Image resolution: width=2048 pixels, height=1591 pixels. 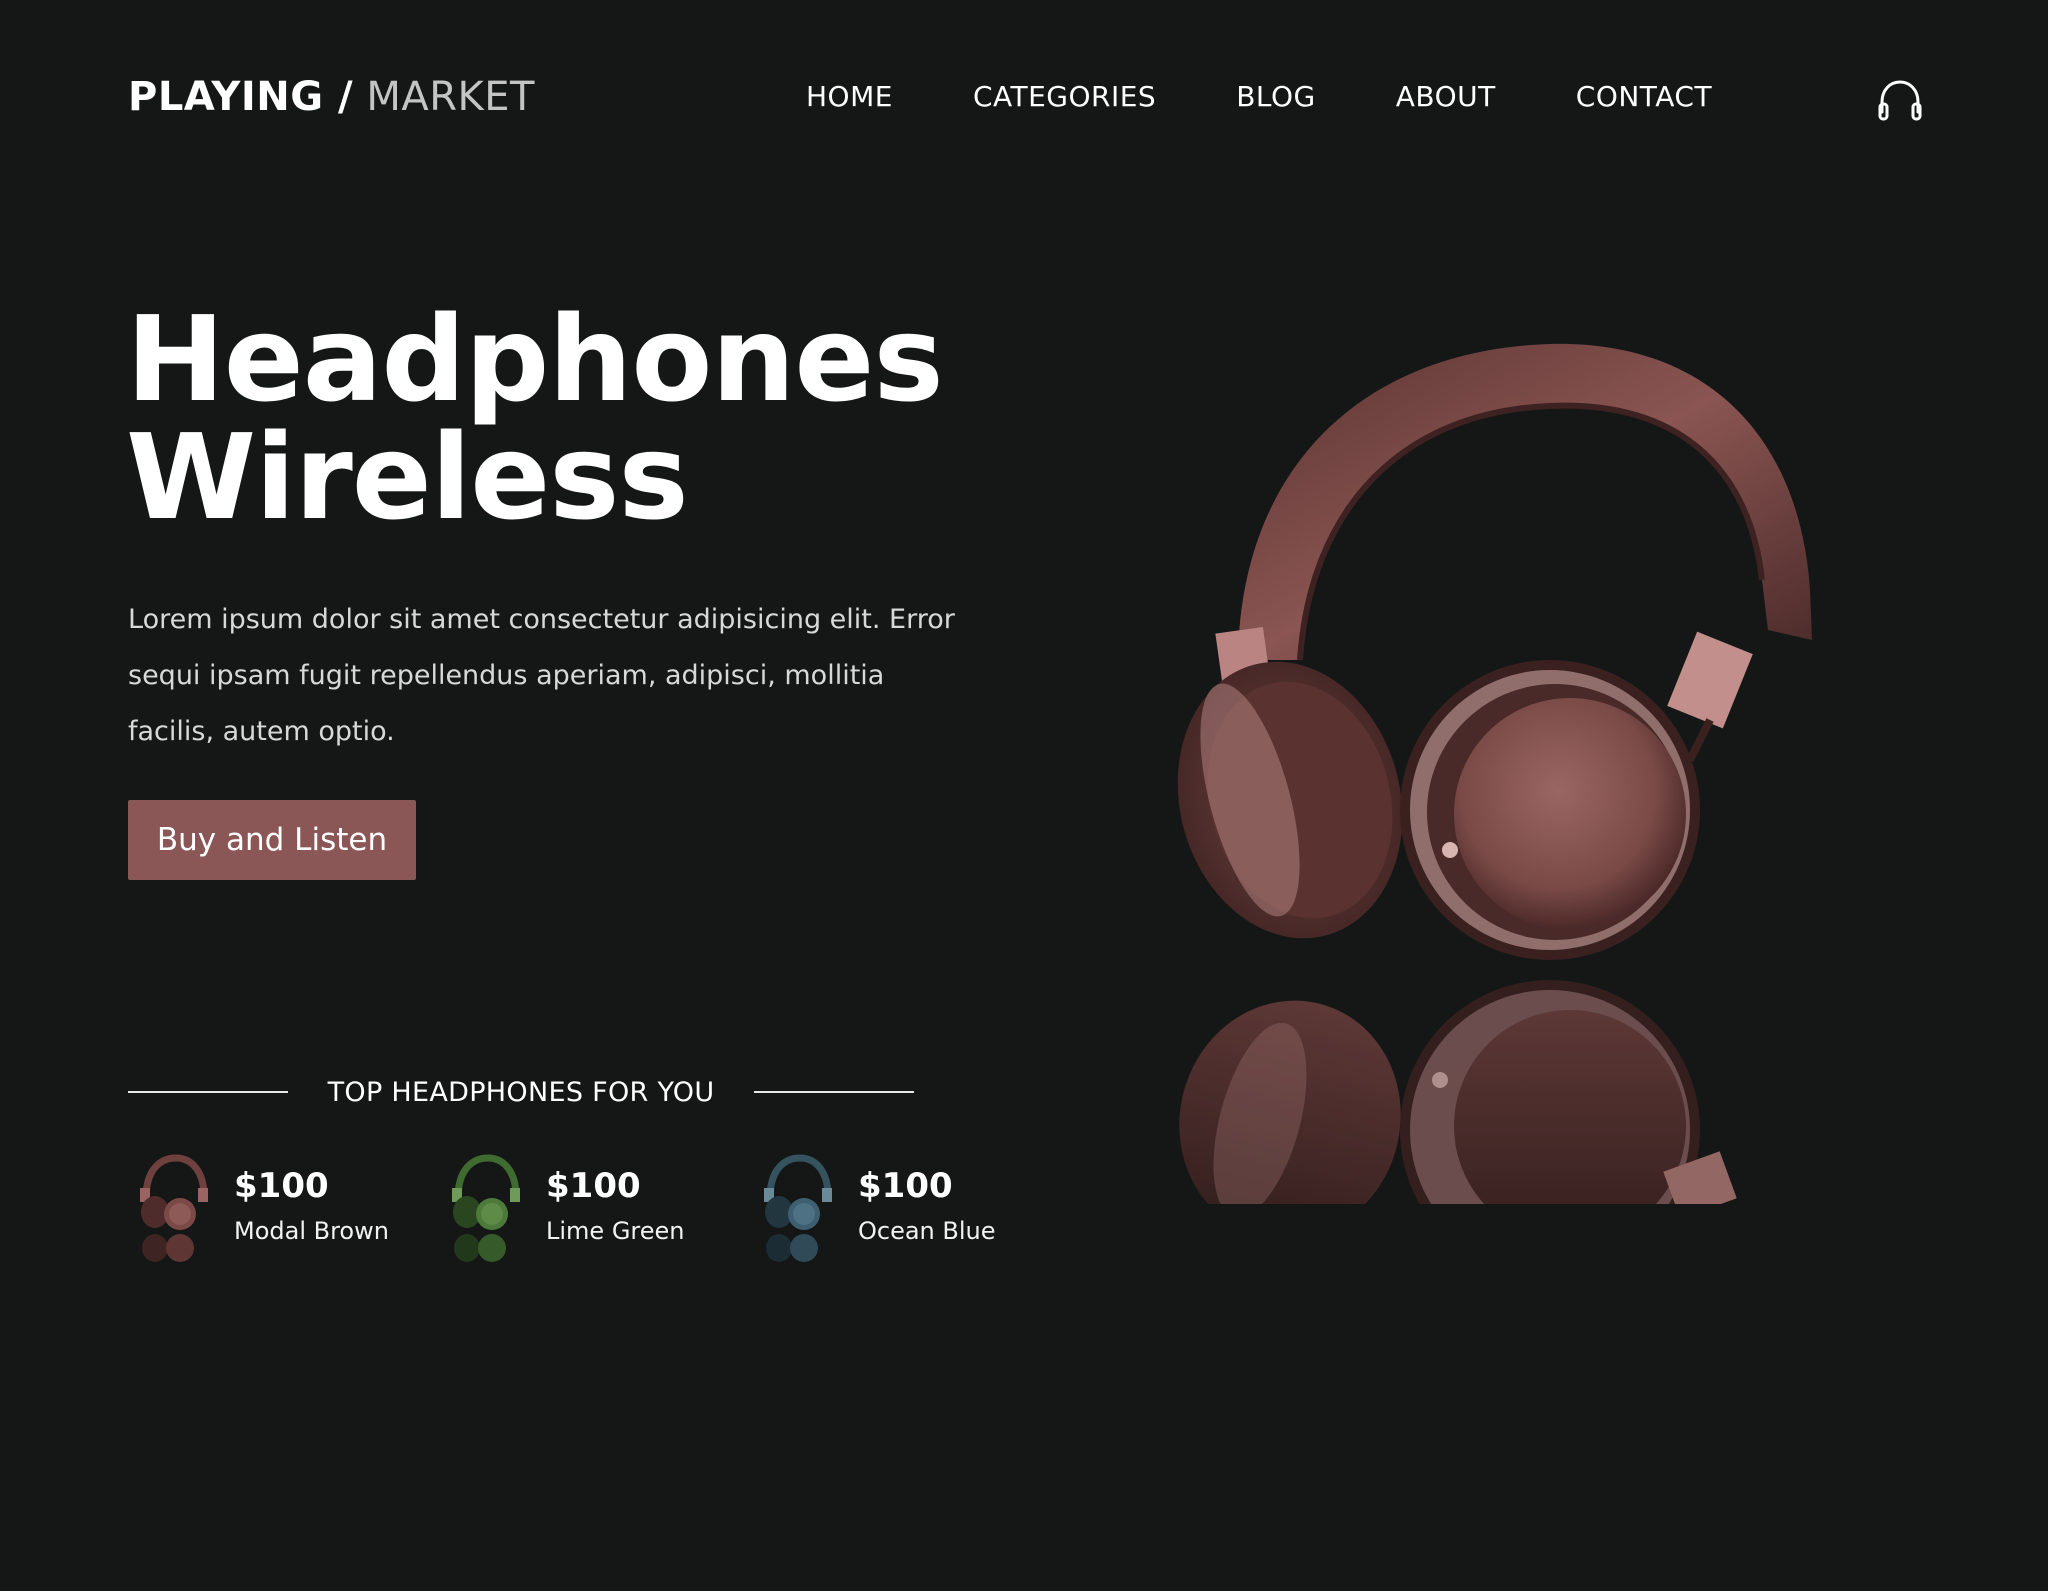 I want to click on product-name: Modal Brown, so click(x=311, y=1231).